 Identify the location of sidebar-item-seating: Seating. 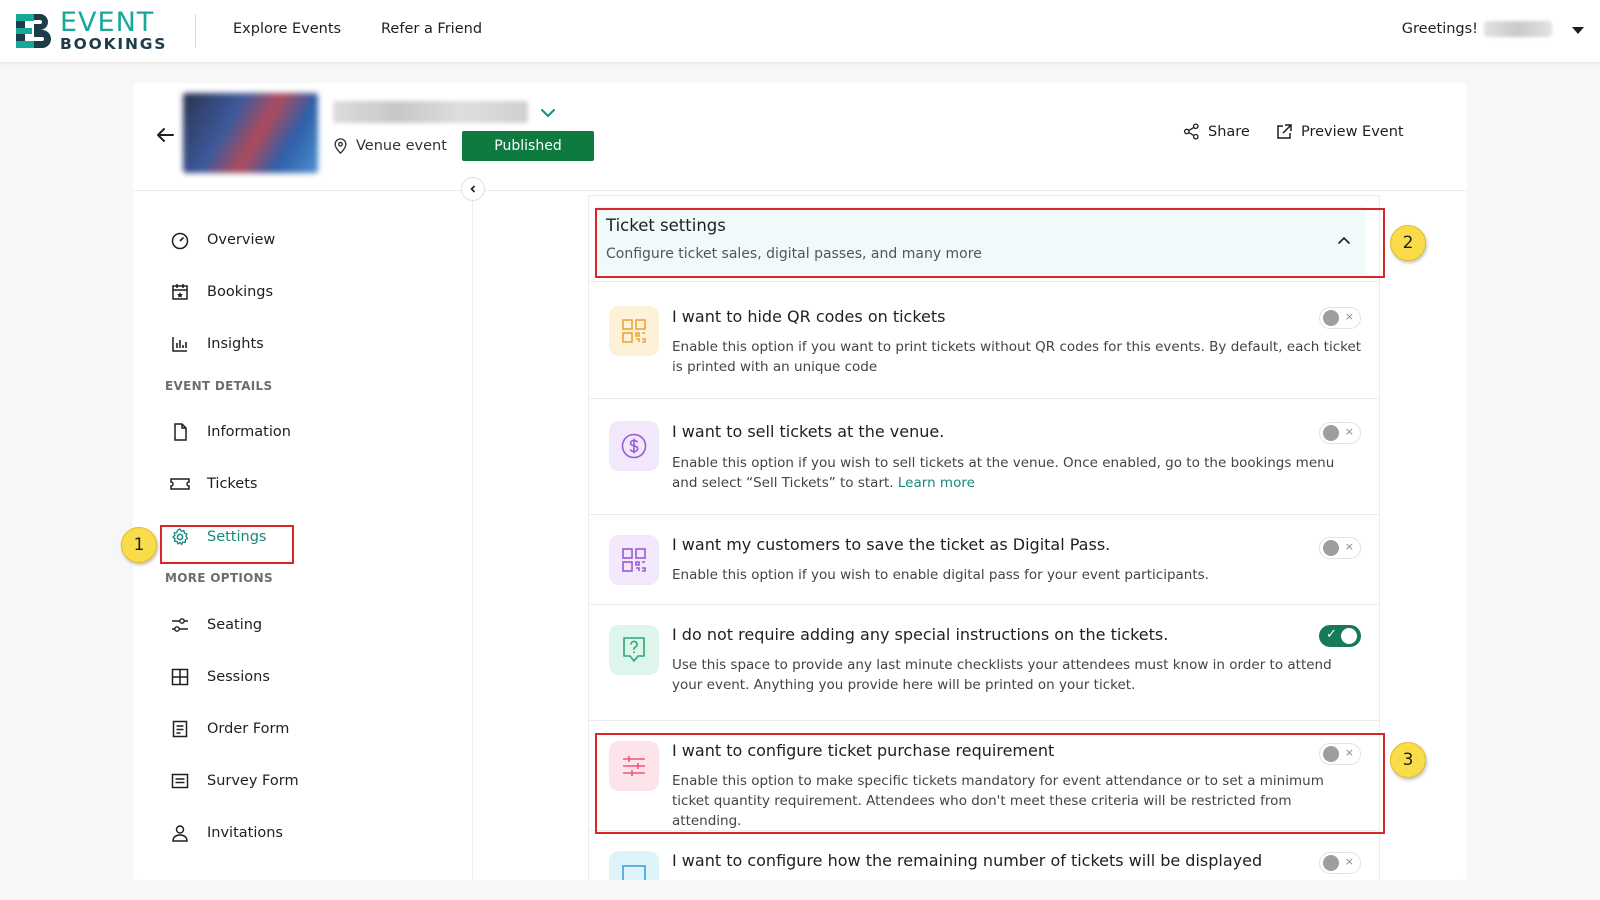
(215, 625).